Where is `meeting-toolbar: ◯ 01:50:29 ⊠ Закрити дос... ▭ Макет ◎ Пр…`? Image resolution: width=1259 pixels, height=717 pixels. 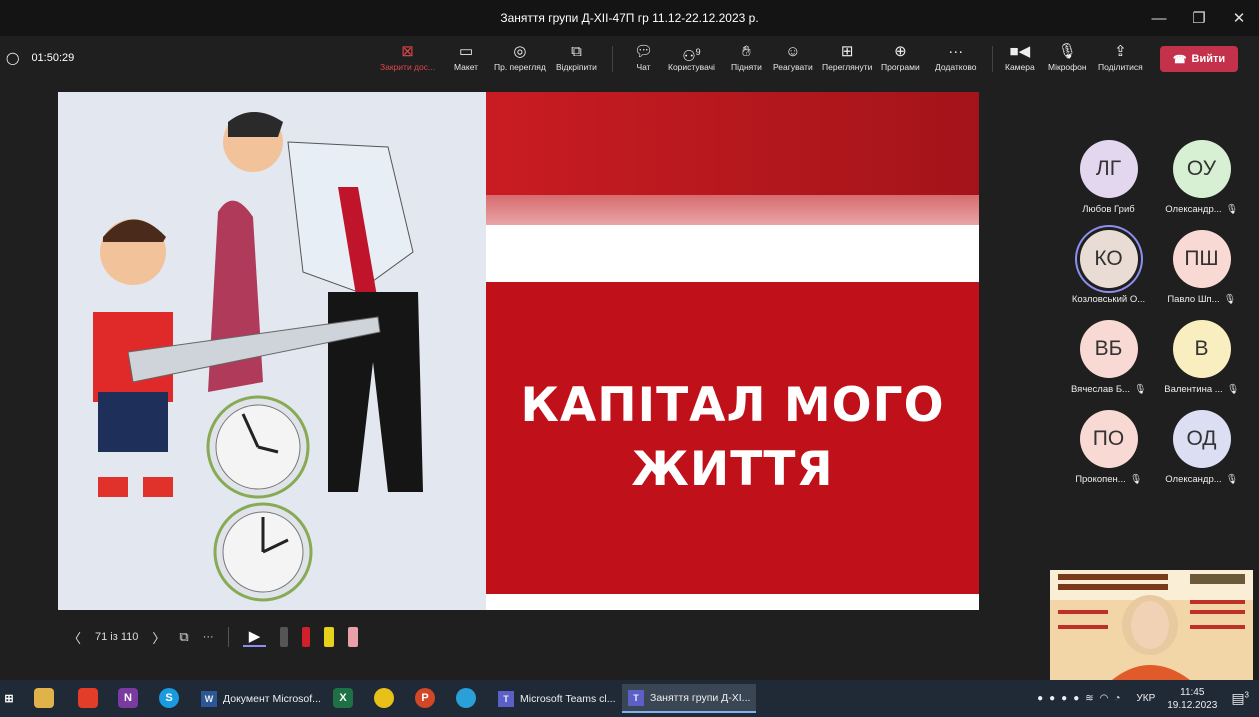 meeting-toolbar: ◯ 01:50:29 ⊠ Закрити дос... ▭ Макет ◎ Пр… is located at coordinates (629, 59).